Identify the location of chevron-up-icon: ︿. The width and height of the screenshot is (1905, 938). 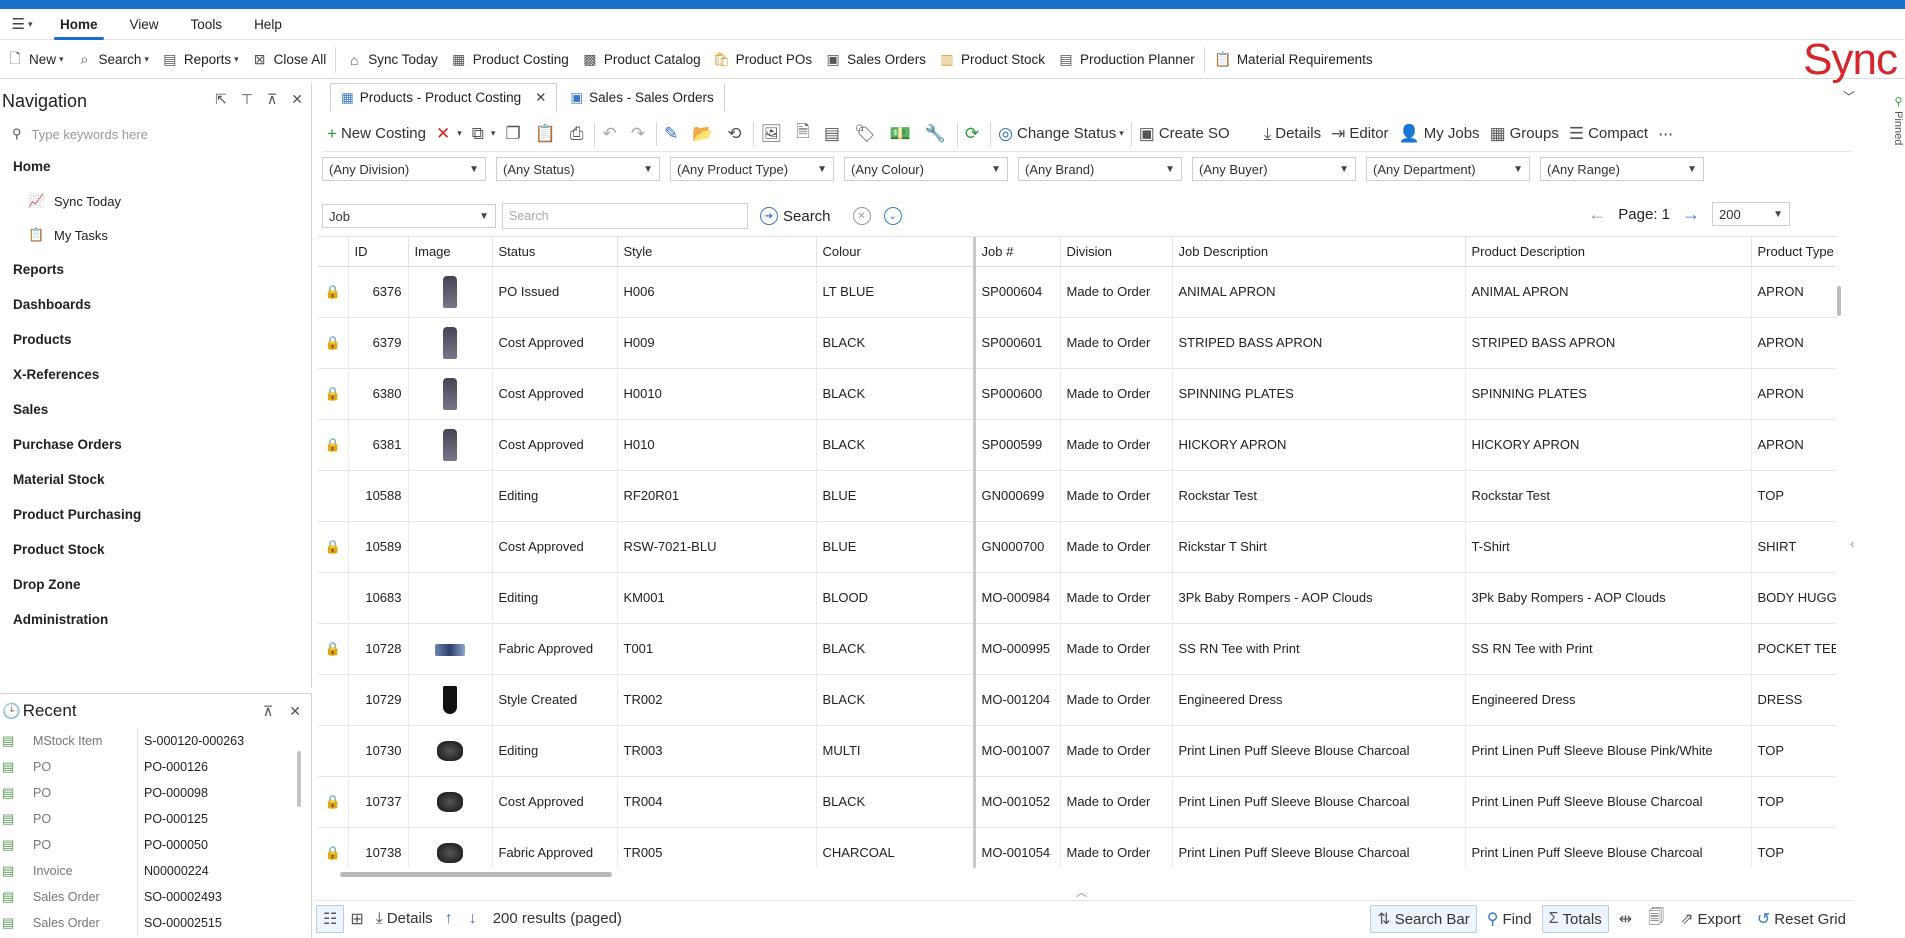
(1081, 892).